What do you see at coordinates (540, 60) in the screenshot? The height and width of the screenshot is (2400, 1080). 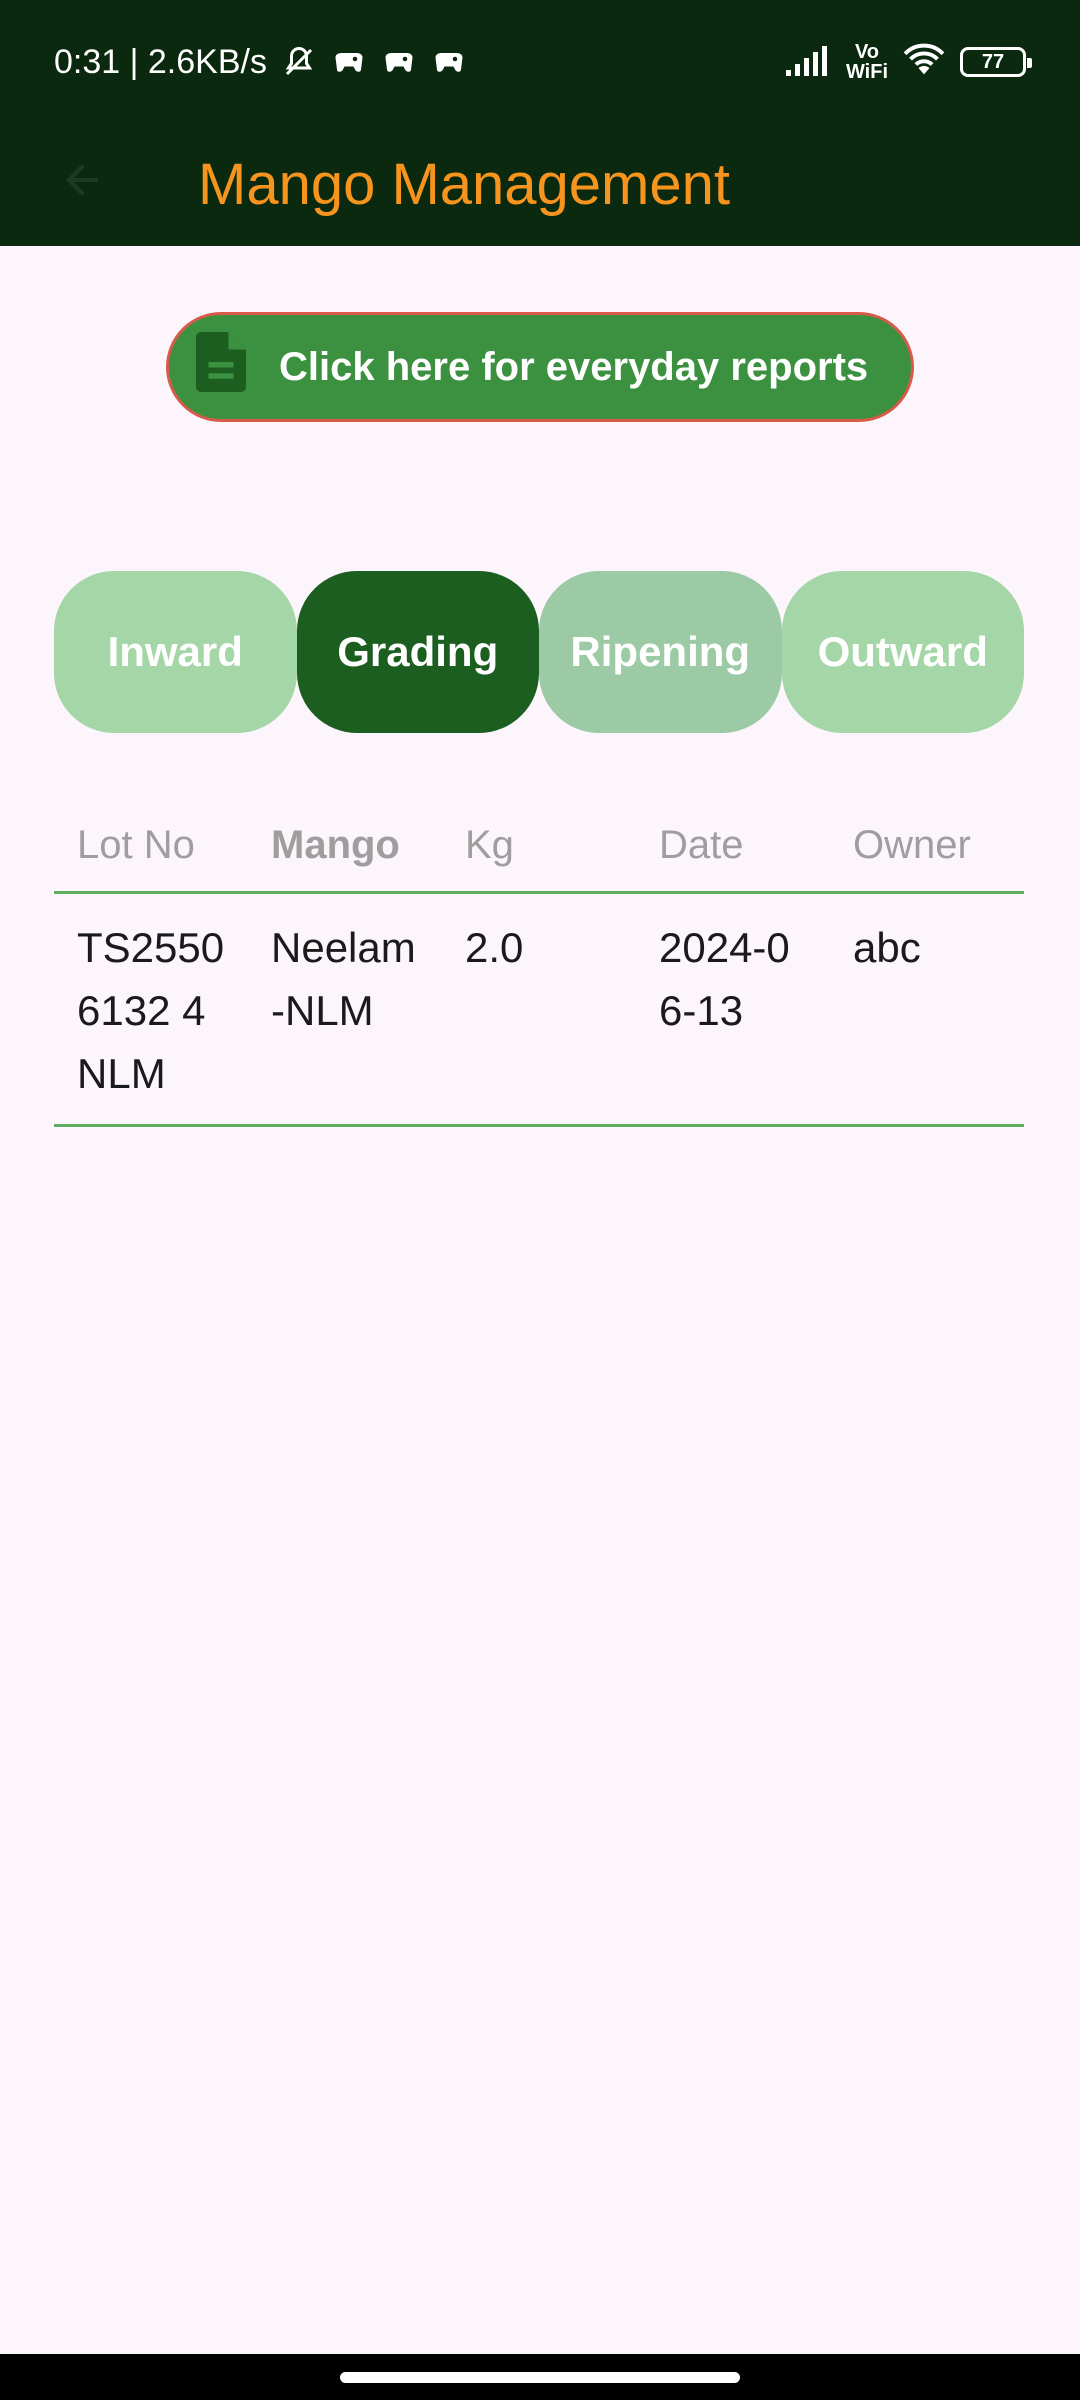 I see `status-bar: 0:31 | 2.6KB/s Vo WiFi 77` at bounding box center [540, 60].